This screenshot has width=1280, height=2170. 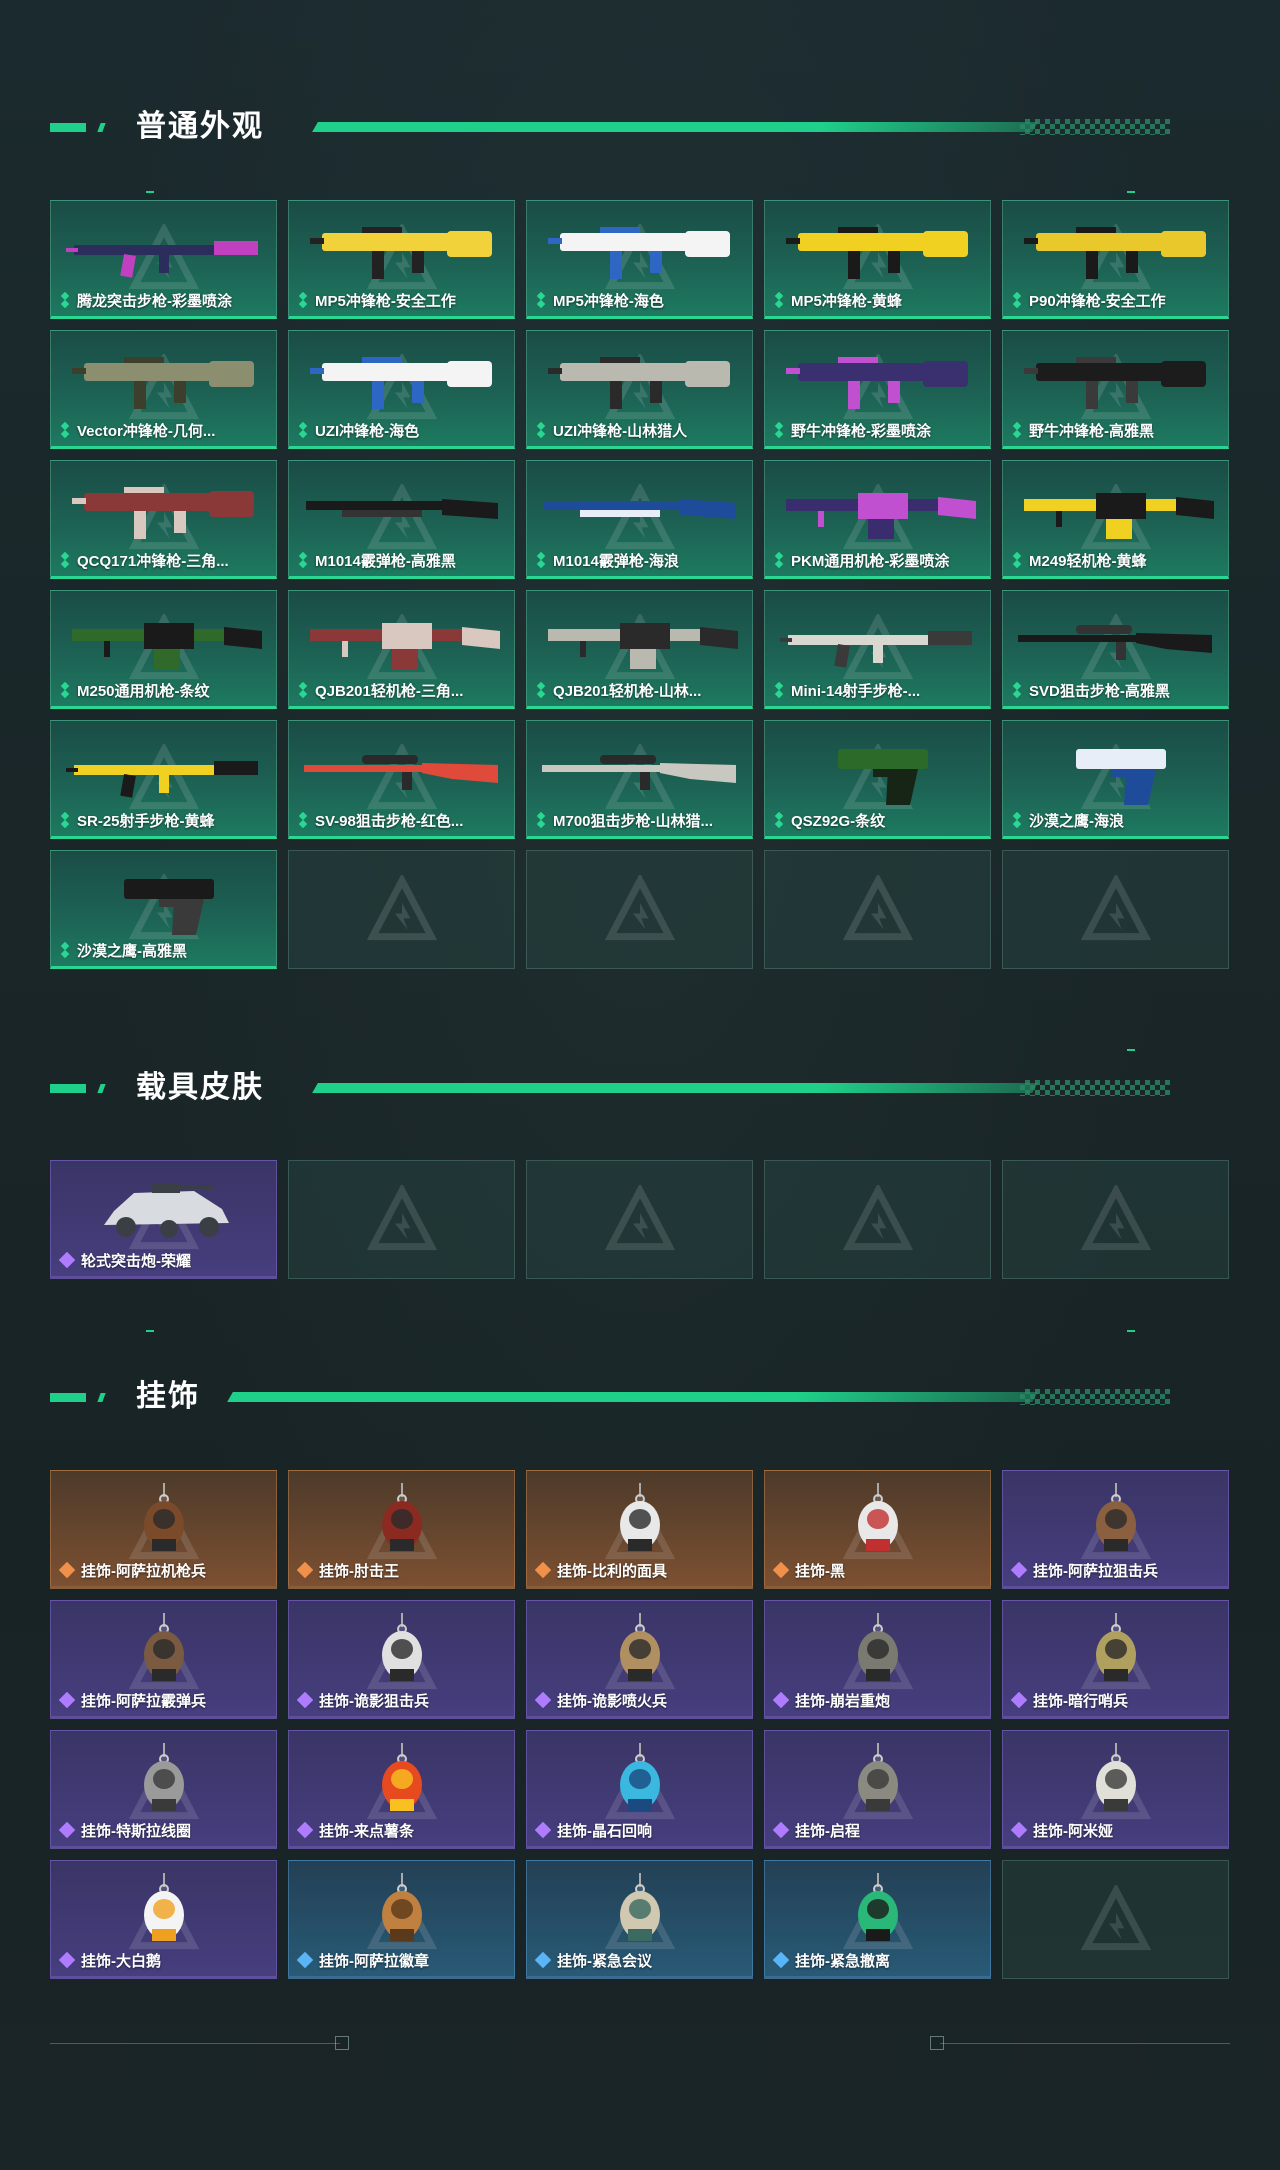 I want to click on weapon-card: QSZ92G-条纹, so click(x=877, y=779).